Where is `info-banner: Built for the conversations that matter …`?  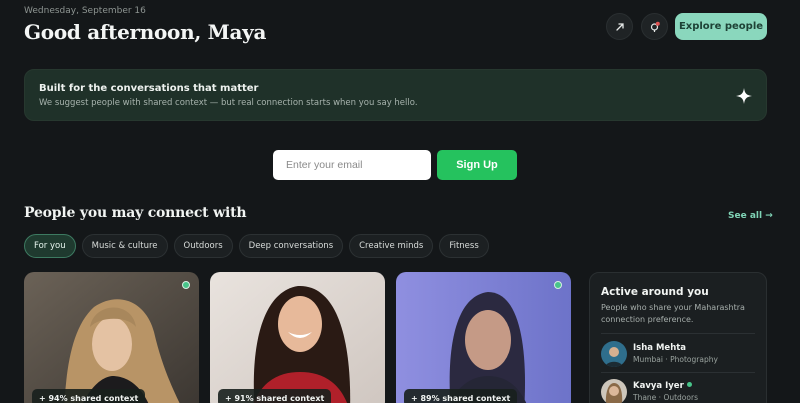 info-banner: Built for the conversations that matter … is located at coordinates (395, 95).